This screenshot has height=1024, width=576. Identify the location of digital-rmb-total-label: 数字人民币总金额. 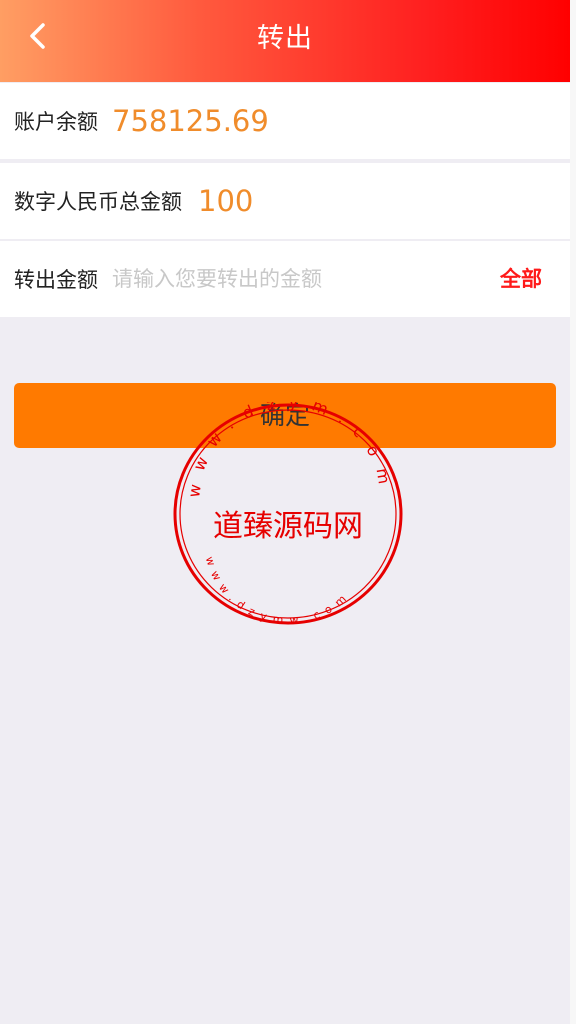
(98, 202).